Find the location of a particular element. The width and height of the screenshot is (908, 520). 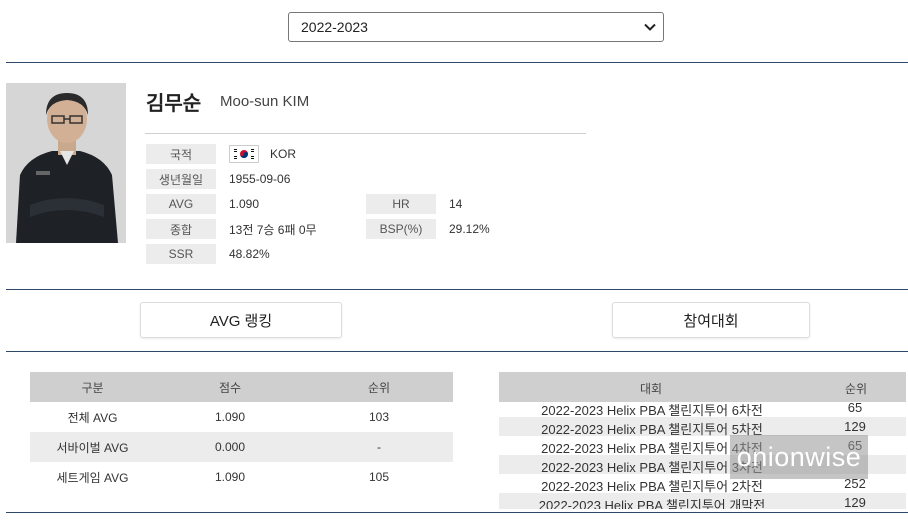

bsp-label: BSP(%) is located at coordinates (401, 229).